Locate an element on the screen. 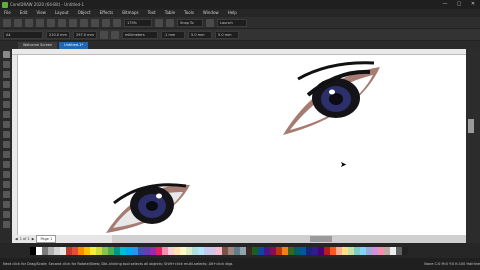 The width and height of the screenshot is (480, 270). page-size-dropdown: A4 is located at coordinates (23, 34).